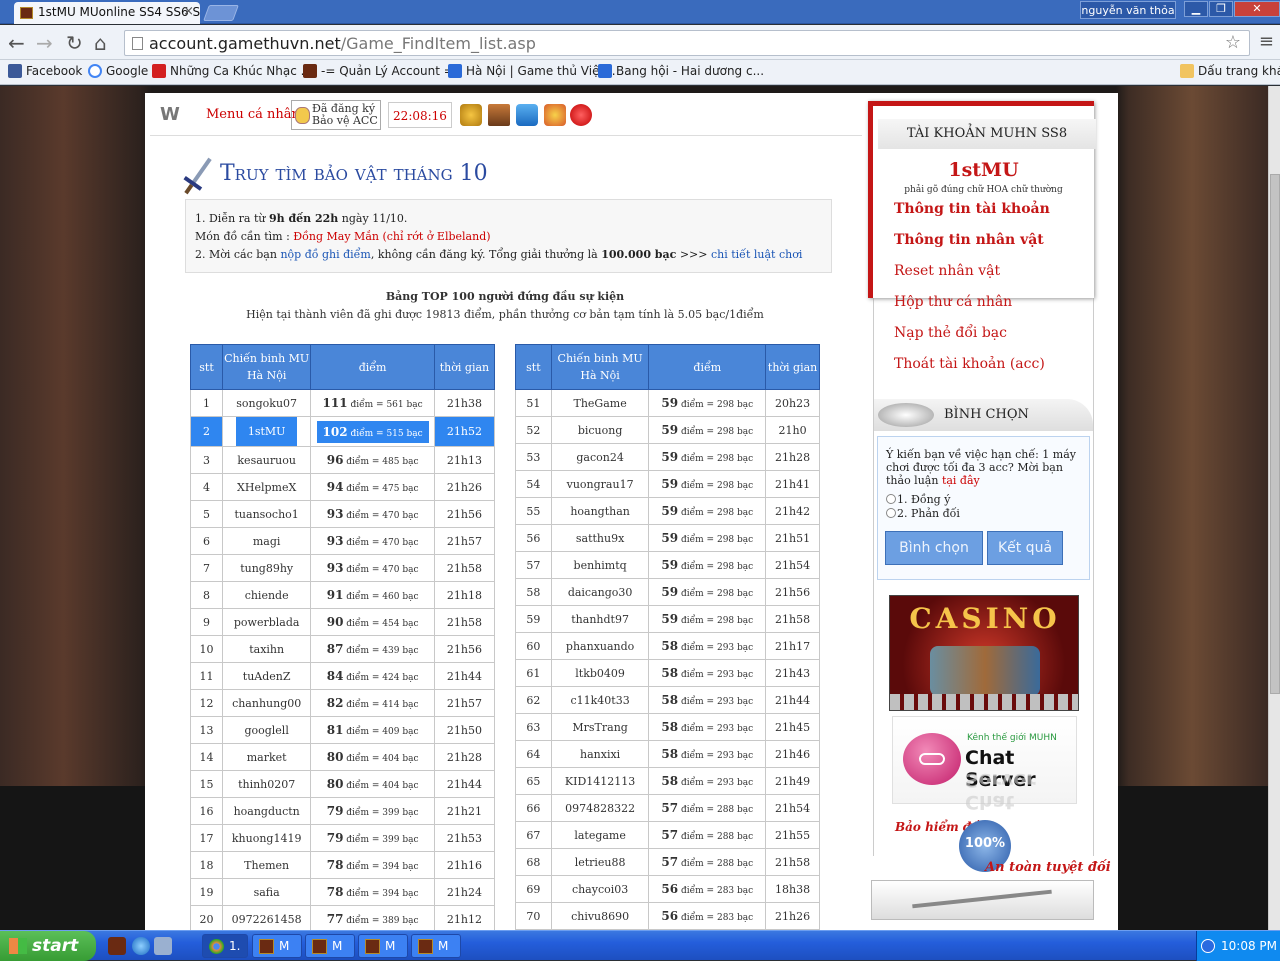 The width and height of the screenshot is (1280, 961). Describe the element at coordinates (117, 946) in the screenshot. I see `quicklaunch-game-icon` at that location.